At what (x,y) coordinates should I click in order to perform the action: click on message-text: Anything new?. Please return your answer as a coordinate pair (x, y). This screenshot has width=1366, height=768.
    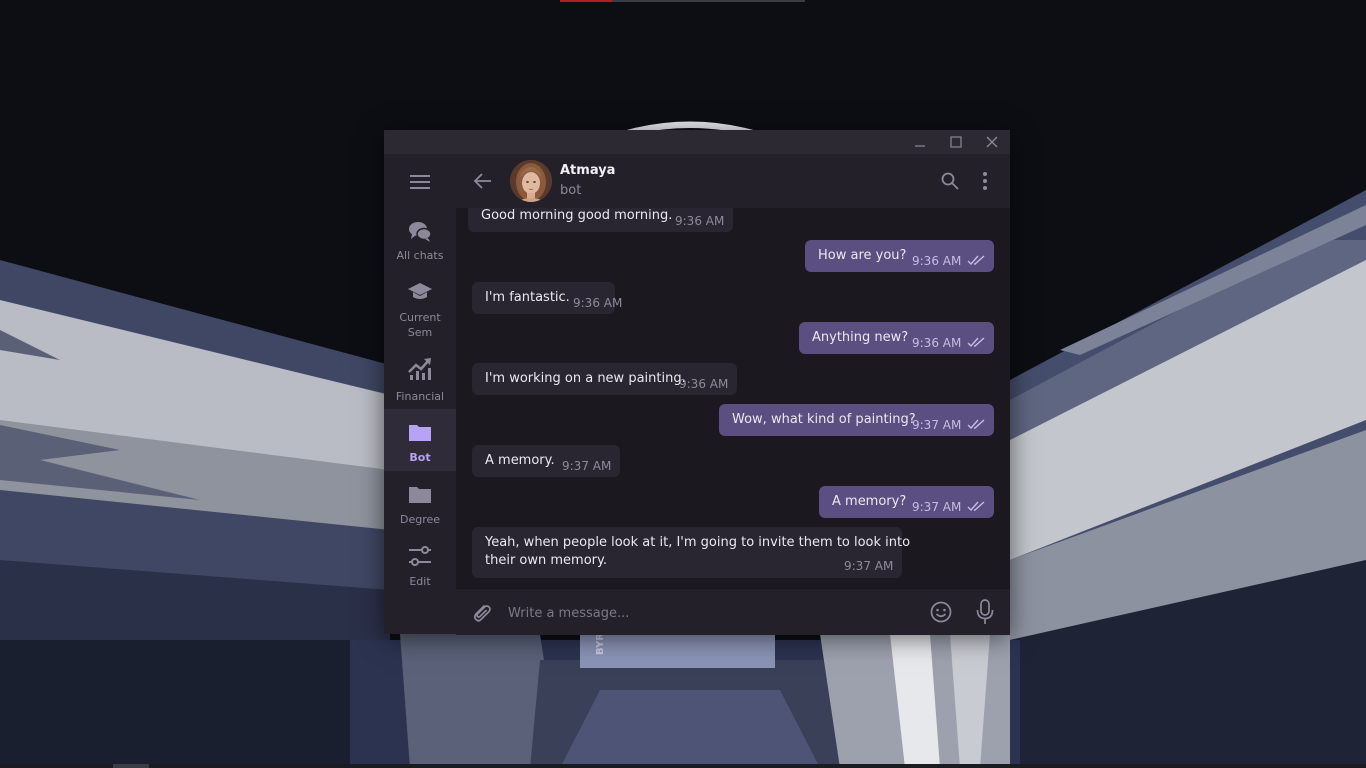
    Looking at the image, I should click on (860, 337).